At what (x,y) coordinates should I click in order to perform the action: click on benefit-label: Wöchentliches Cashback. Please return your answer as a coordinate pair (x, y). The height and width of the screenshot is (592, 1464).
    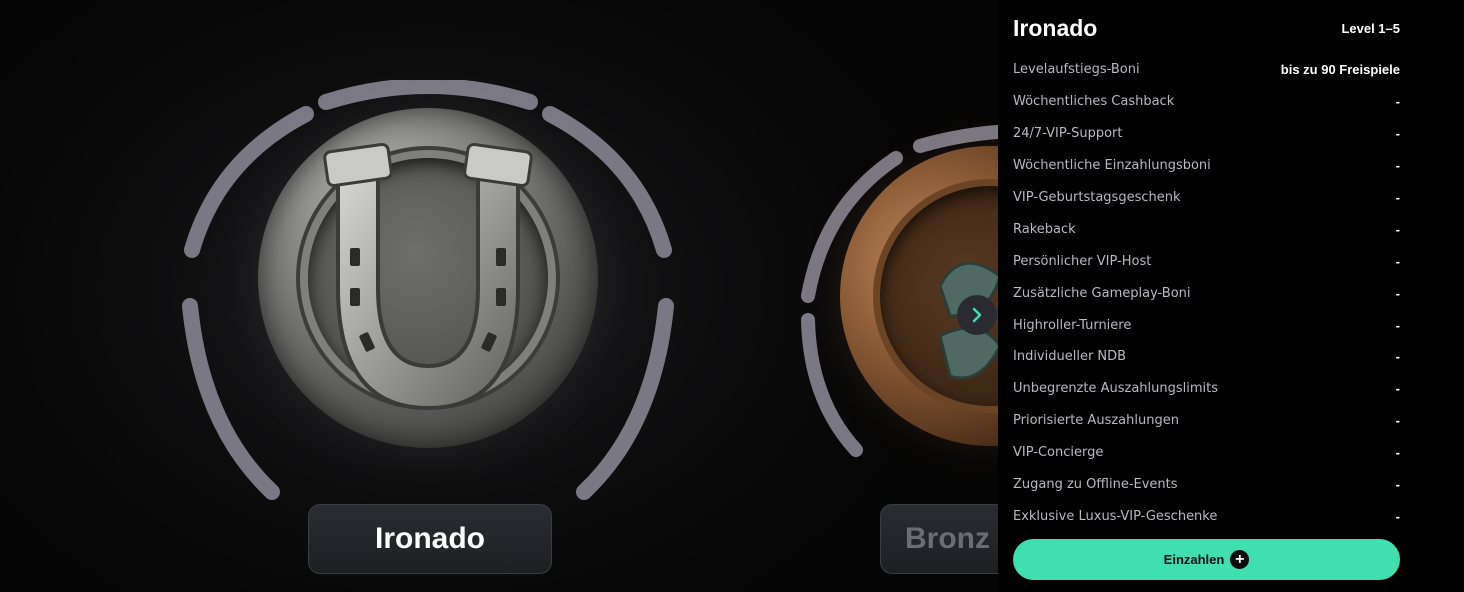
    Looking at the image, I should click on (1094, 102).